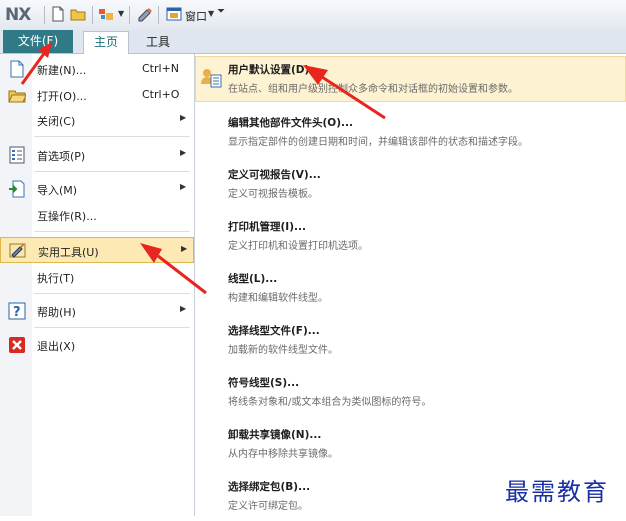  I want to click on menu-item-label: 关闭(C), so click(56, 121).